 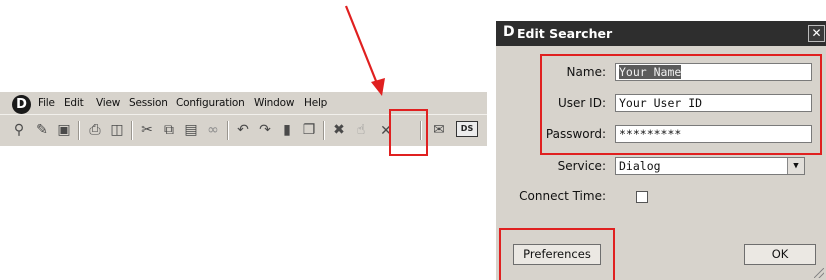 I want to click on print-icon: ⎙, so click(x=95, y=130).